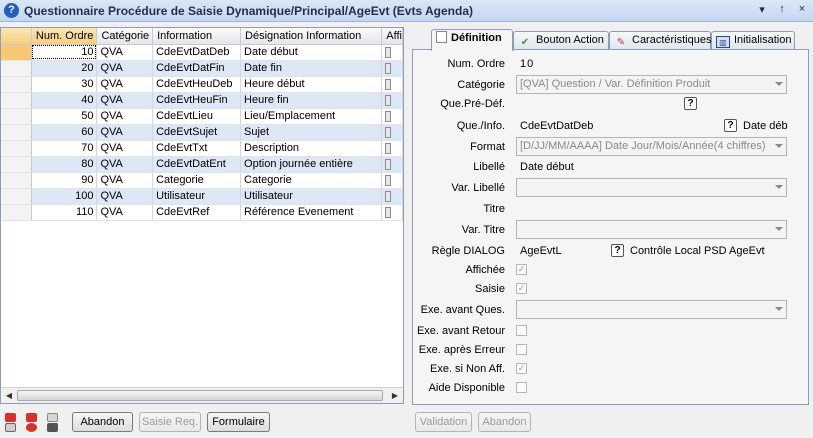 The width and height of the screenshot is (813, 438). I want to click on que-pre-def-help-button: ?, so click(690, 103).